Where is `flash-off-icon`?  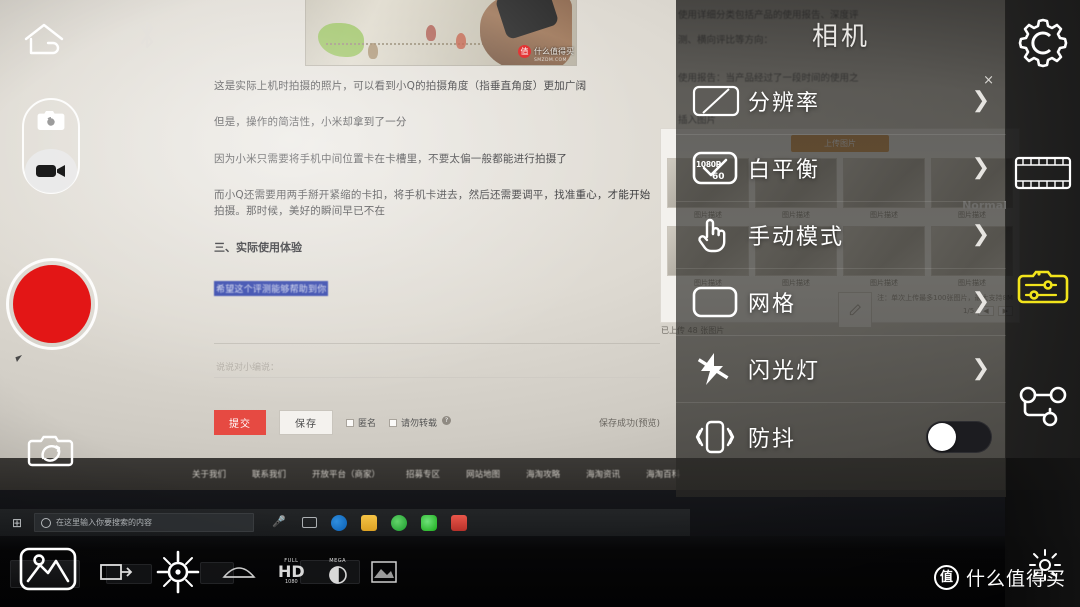 flash-off-icon is located at coordinates (720, 369).